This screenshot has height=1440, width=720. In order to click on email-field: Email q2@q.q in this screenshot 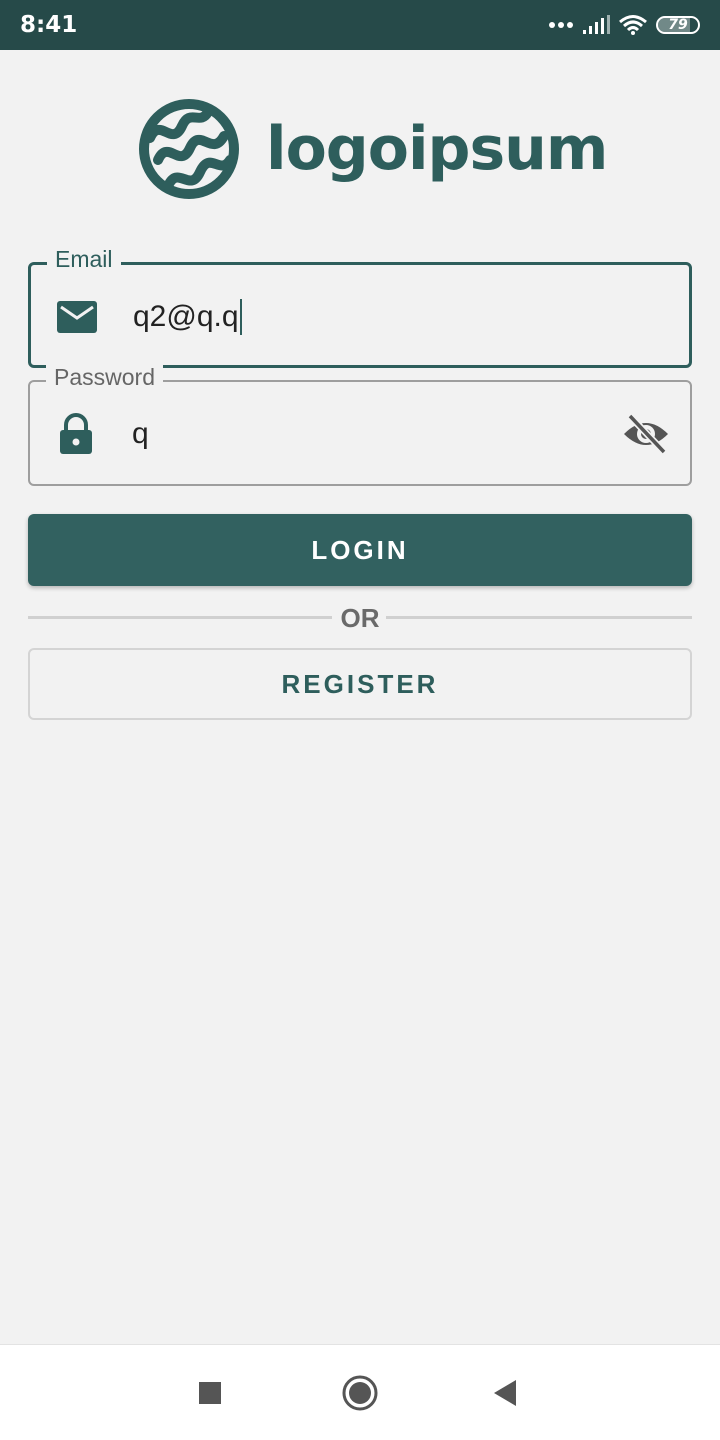, I will do `click(360, 307)`.